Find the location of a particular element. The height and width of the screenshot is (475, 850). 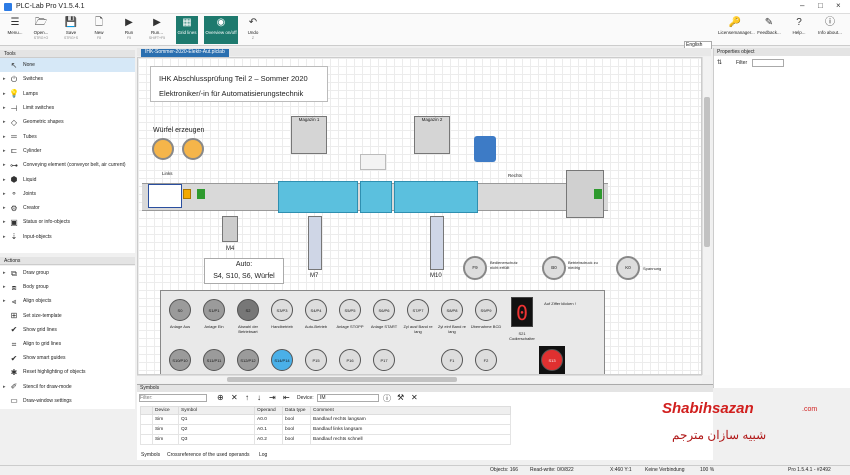

export-icon: ⇥ is located at coordinates (272, 397).